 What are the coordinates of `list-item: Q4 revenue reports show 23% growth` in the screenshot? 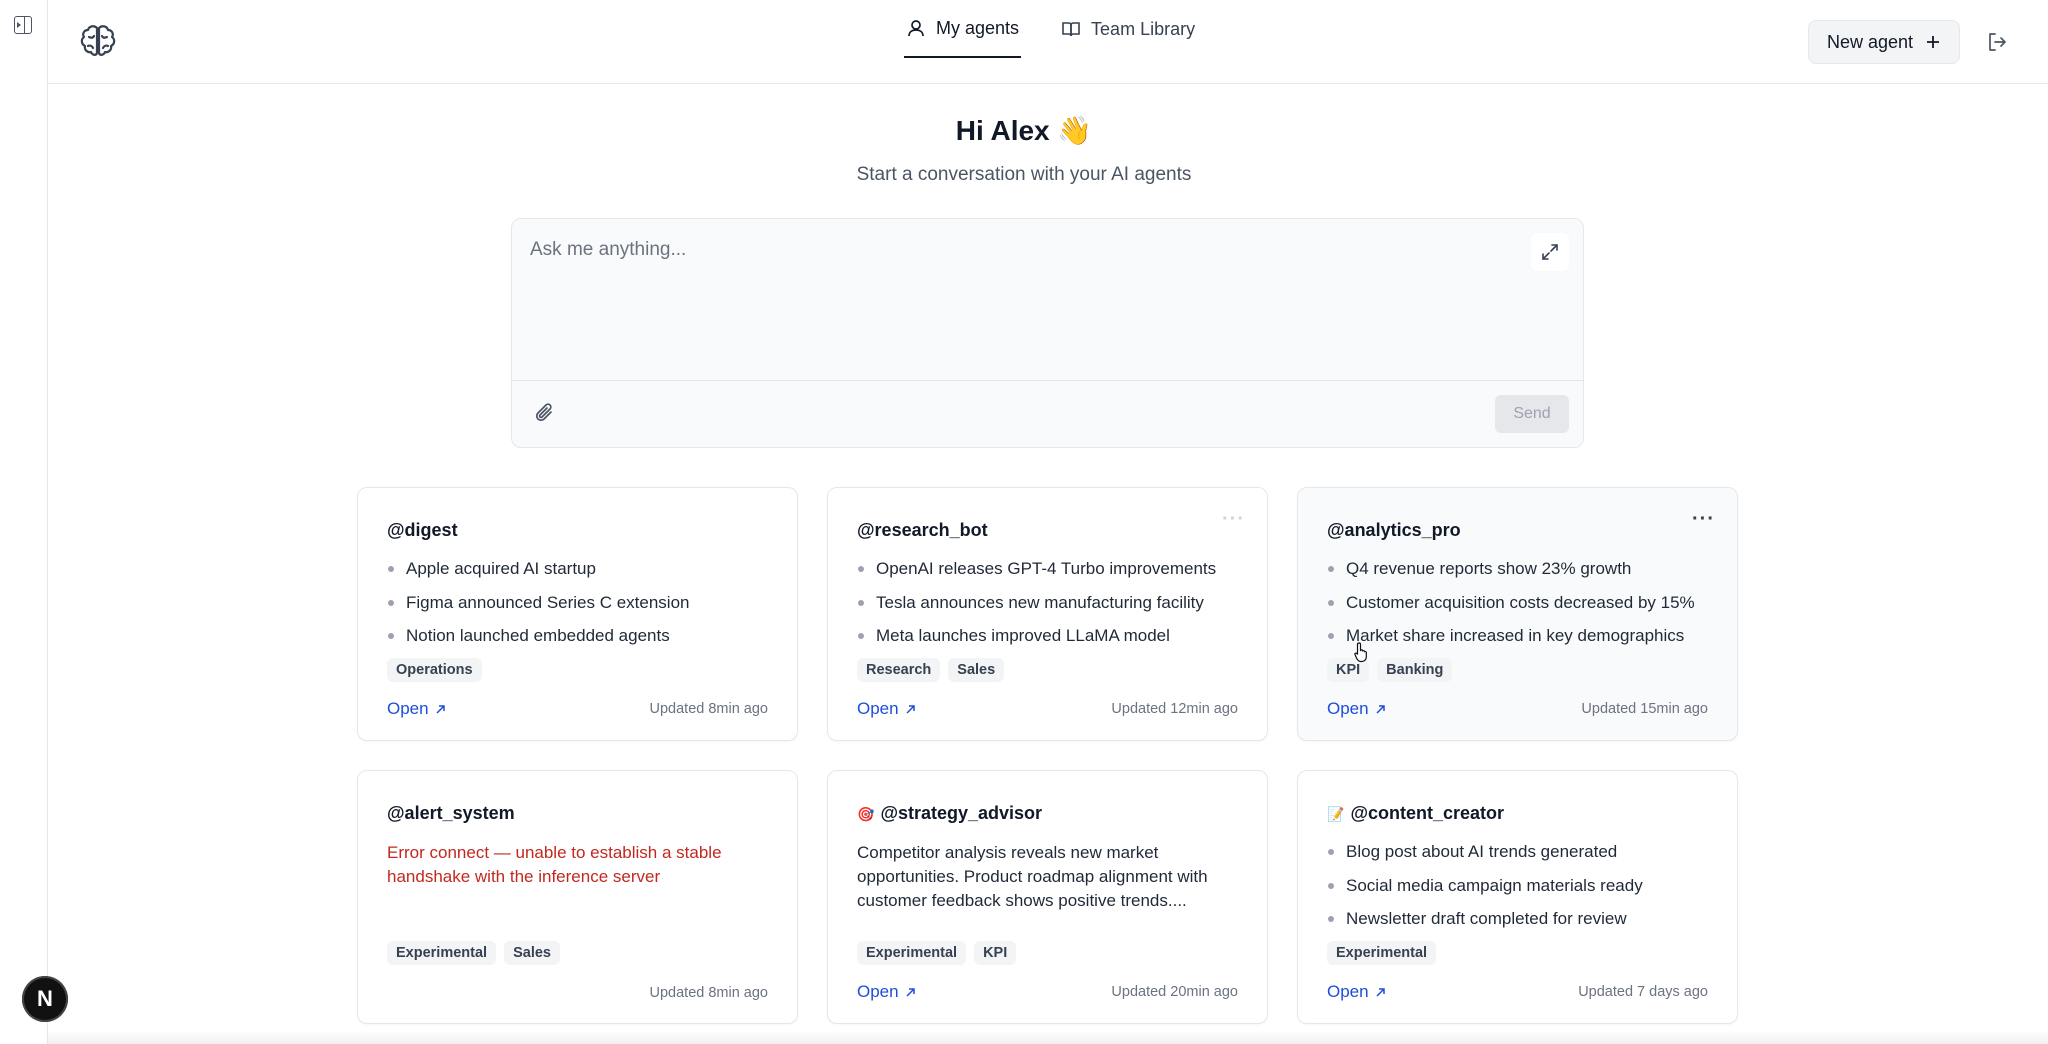 It's located at (1511, 575).